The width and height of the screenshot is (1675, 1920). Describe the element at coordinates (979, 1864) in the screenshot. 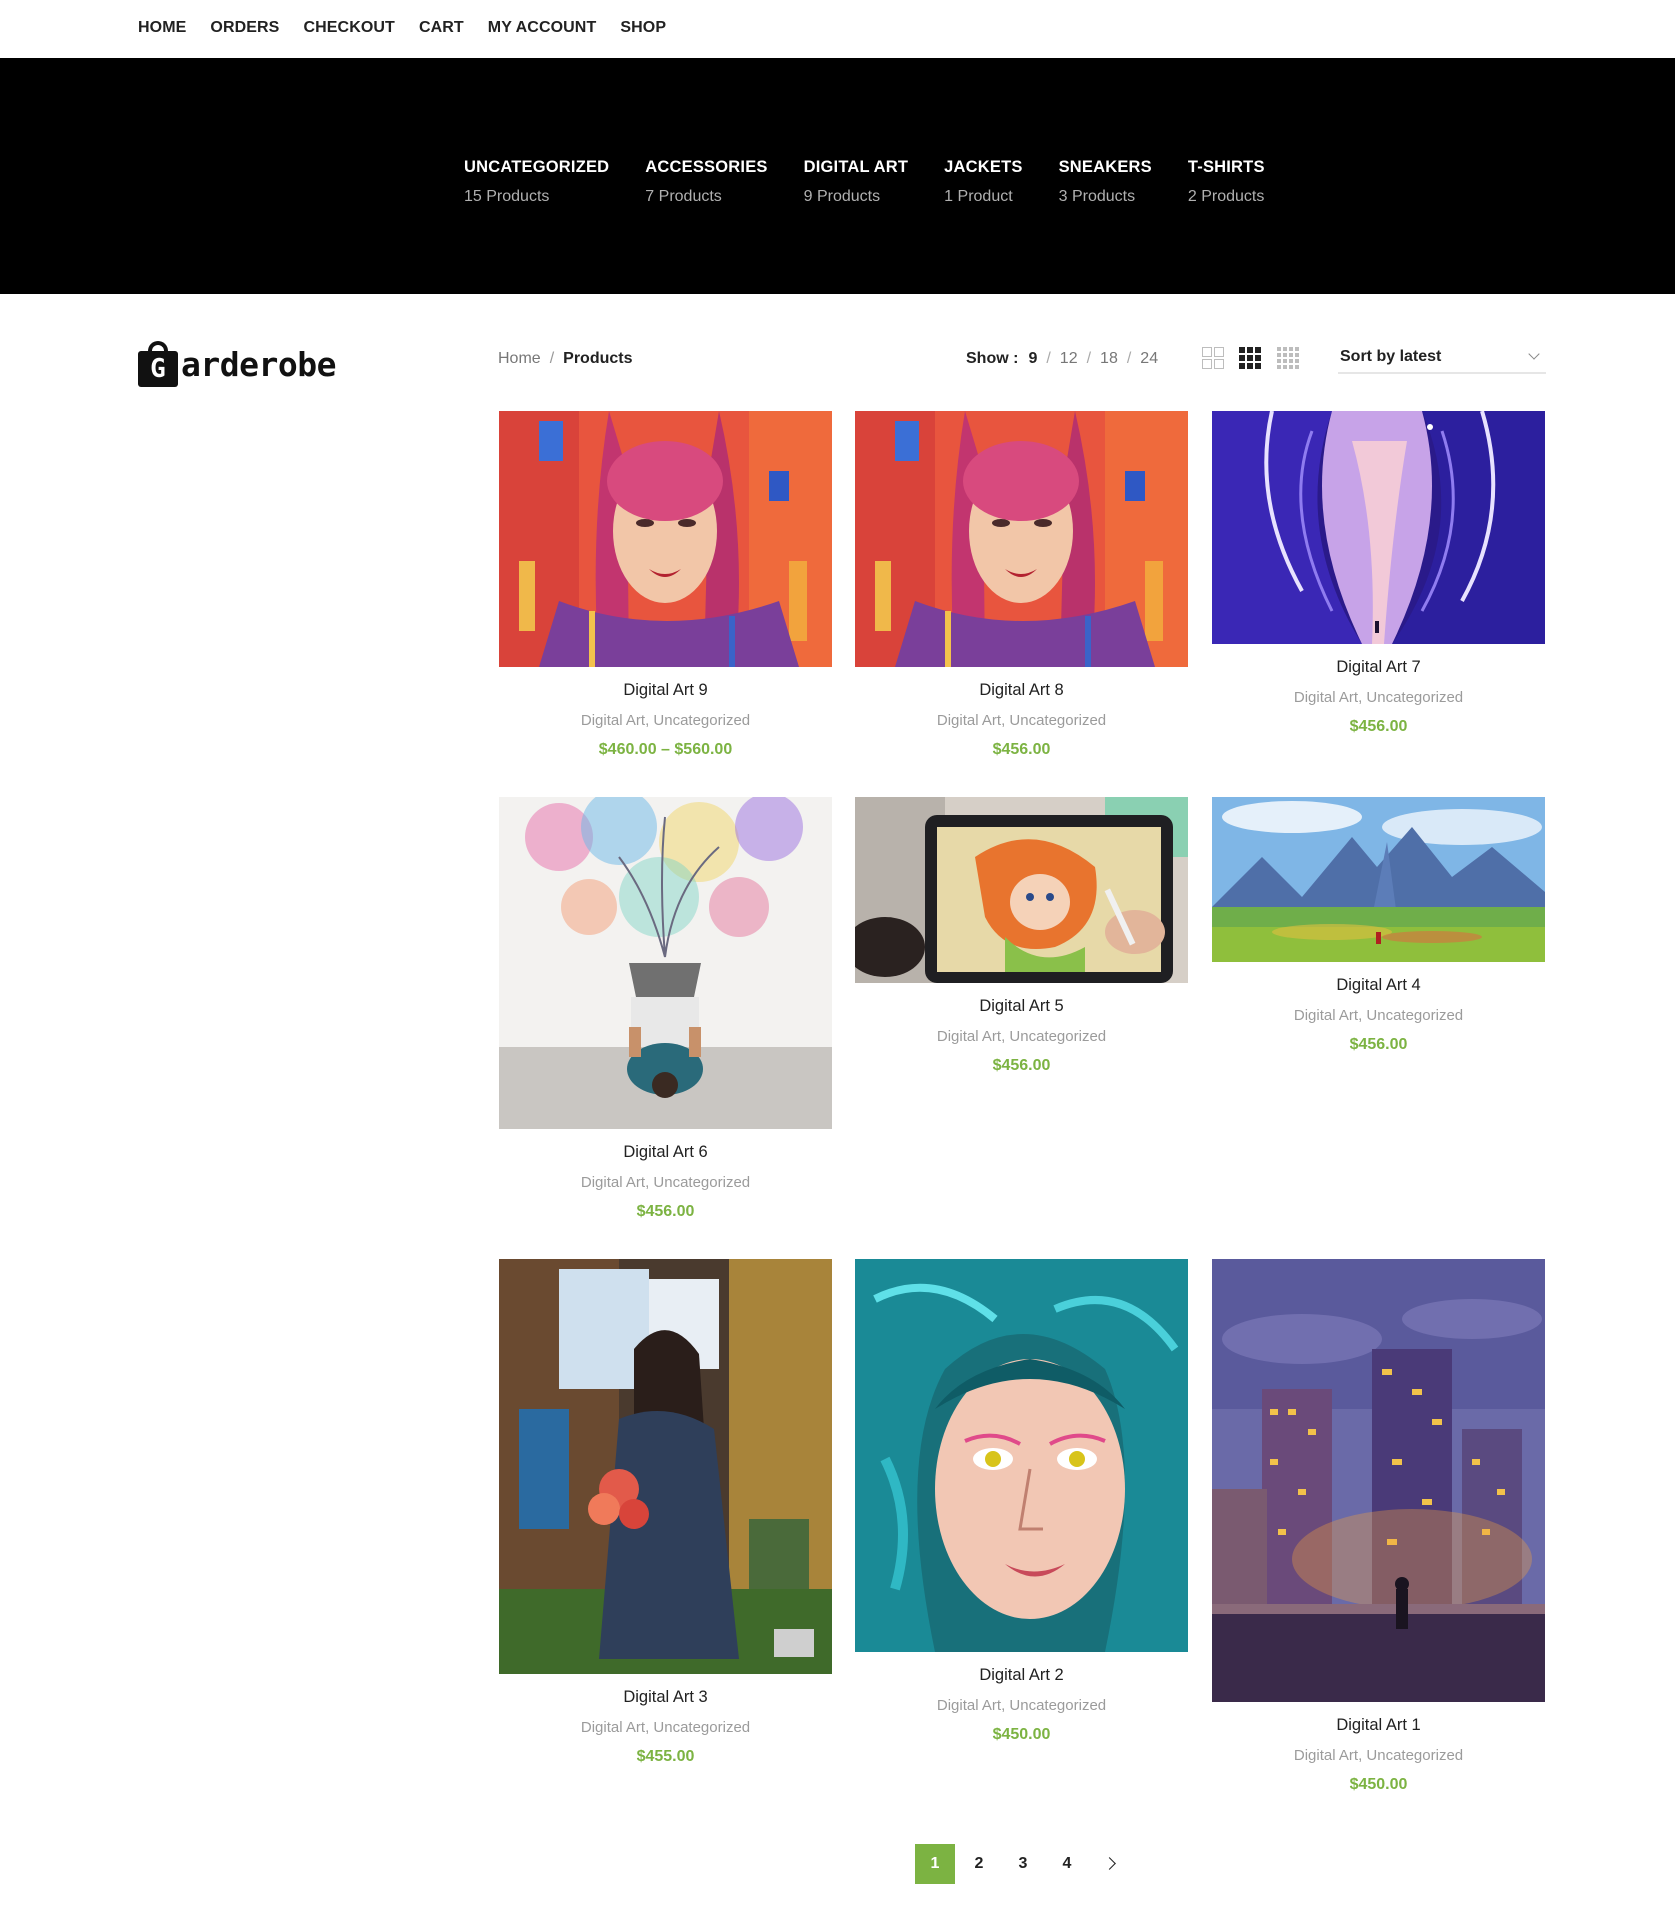

I see `page-2-link: 2` at that location.